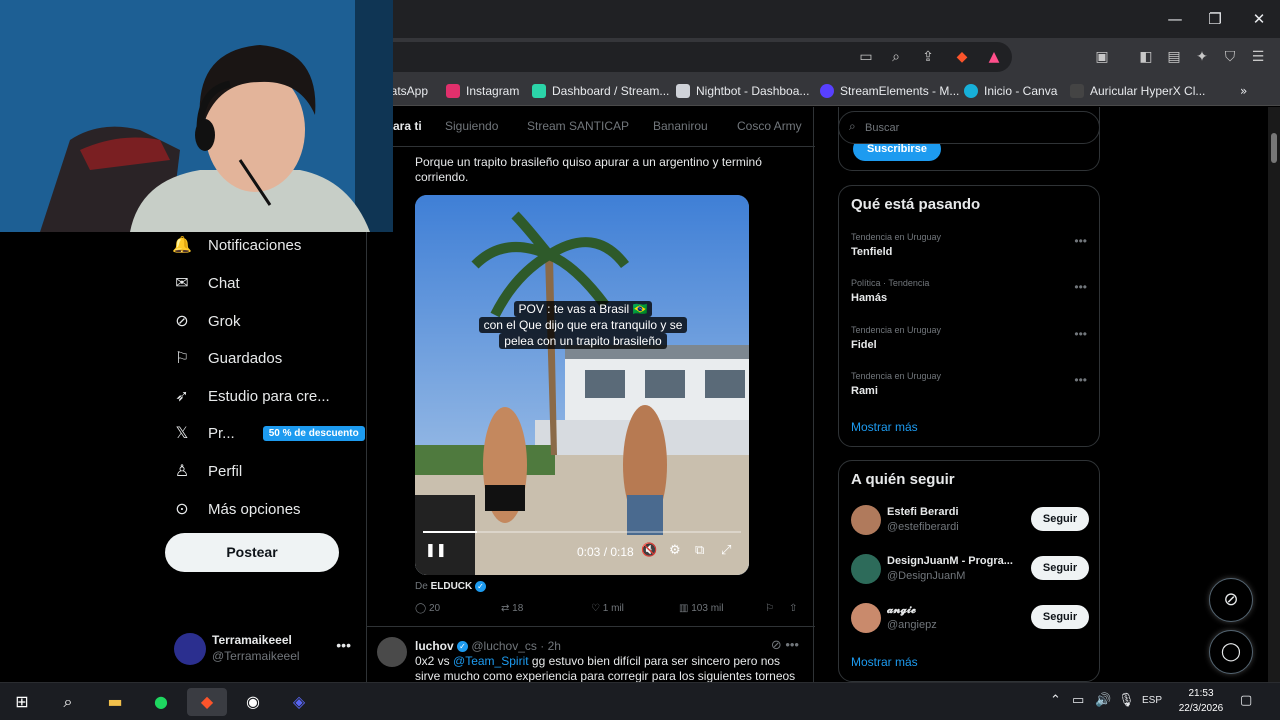 This screenshot has height=720, width=1280. I want to click on pip-icon: ⧉, so click(699, 550).